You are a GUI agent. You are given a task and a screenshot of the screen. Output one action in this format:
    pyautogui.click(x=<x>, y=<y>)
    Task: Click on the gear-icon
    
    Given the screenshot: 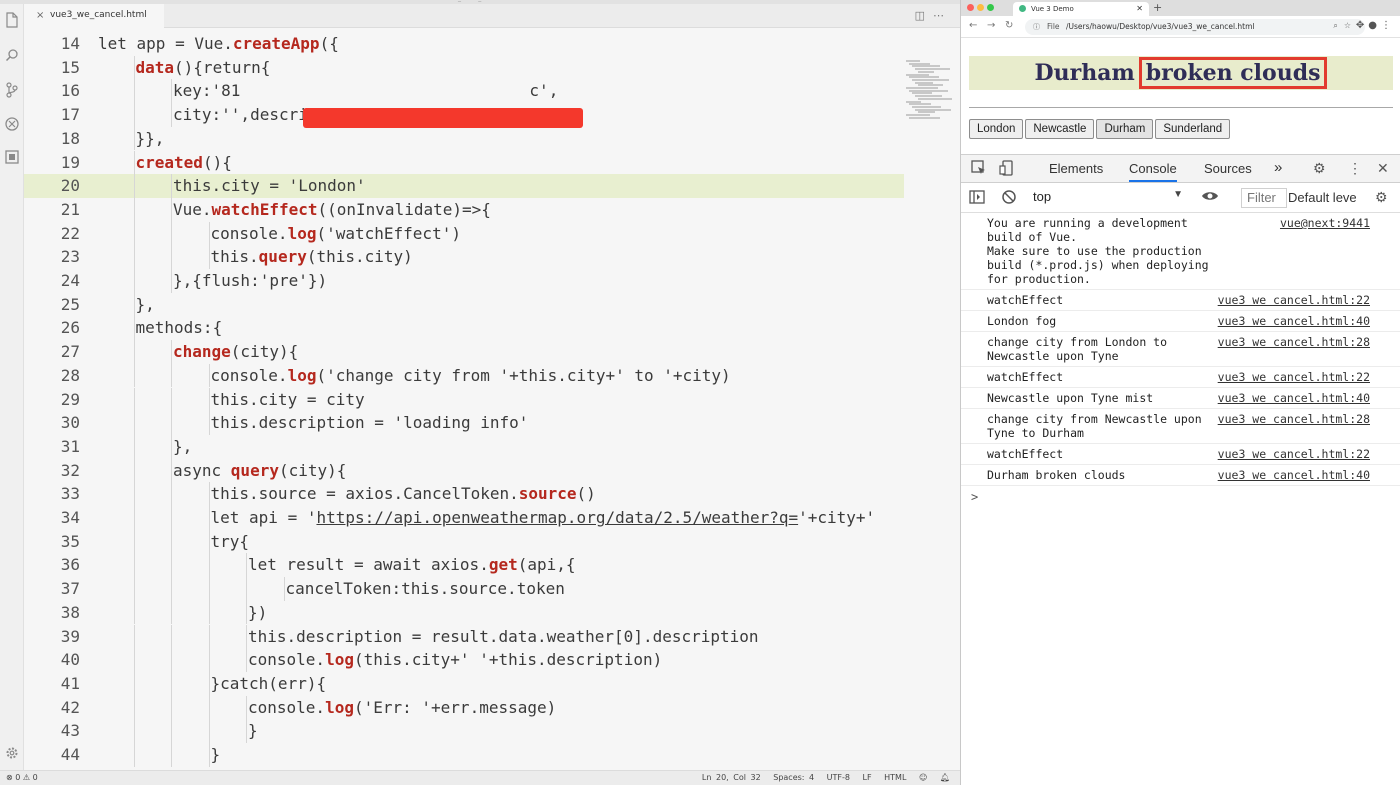 What is the action you would take?
    pyautogui.click(x=12, y=754)
    